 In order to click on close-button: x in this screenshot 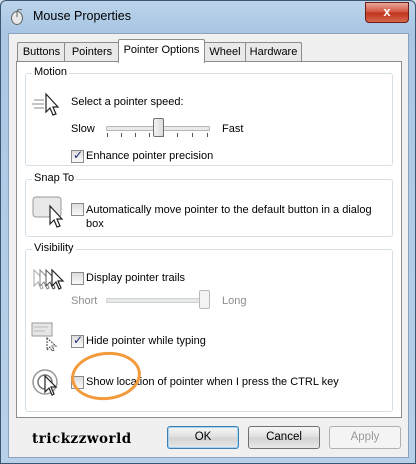, I will do `click(387, 12)`.